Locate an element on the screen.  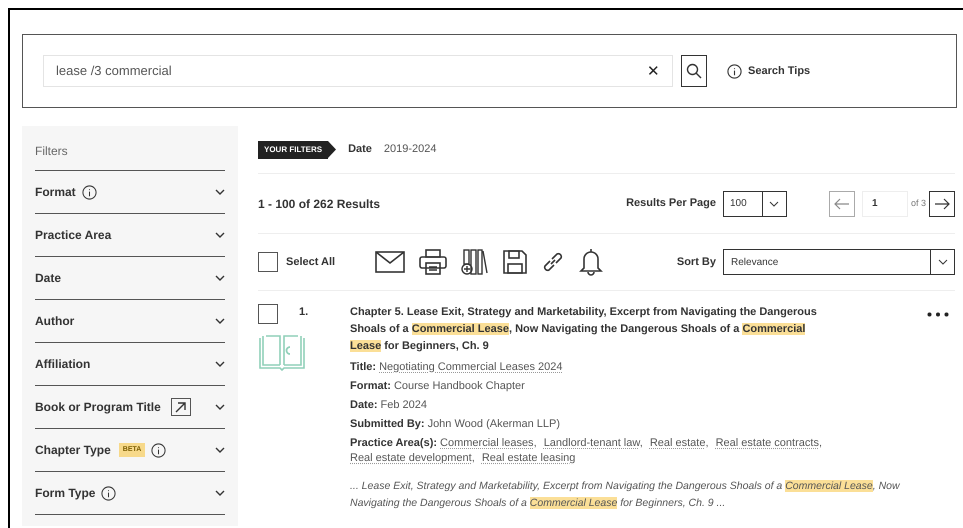
arrow-right-icon is located at coordinates (942, 204).